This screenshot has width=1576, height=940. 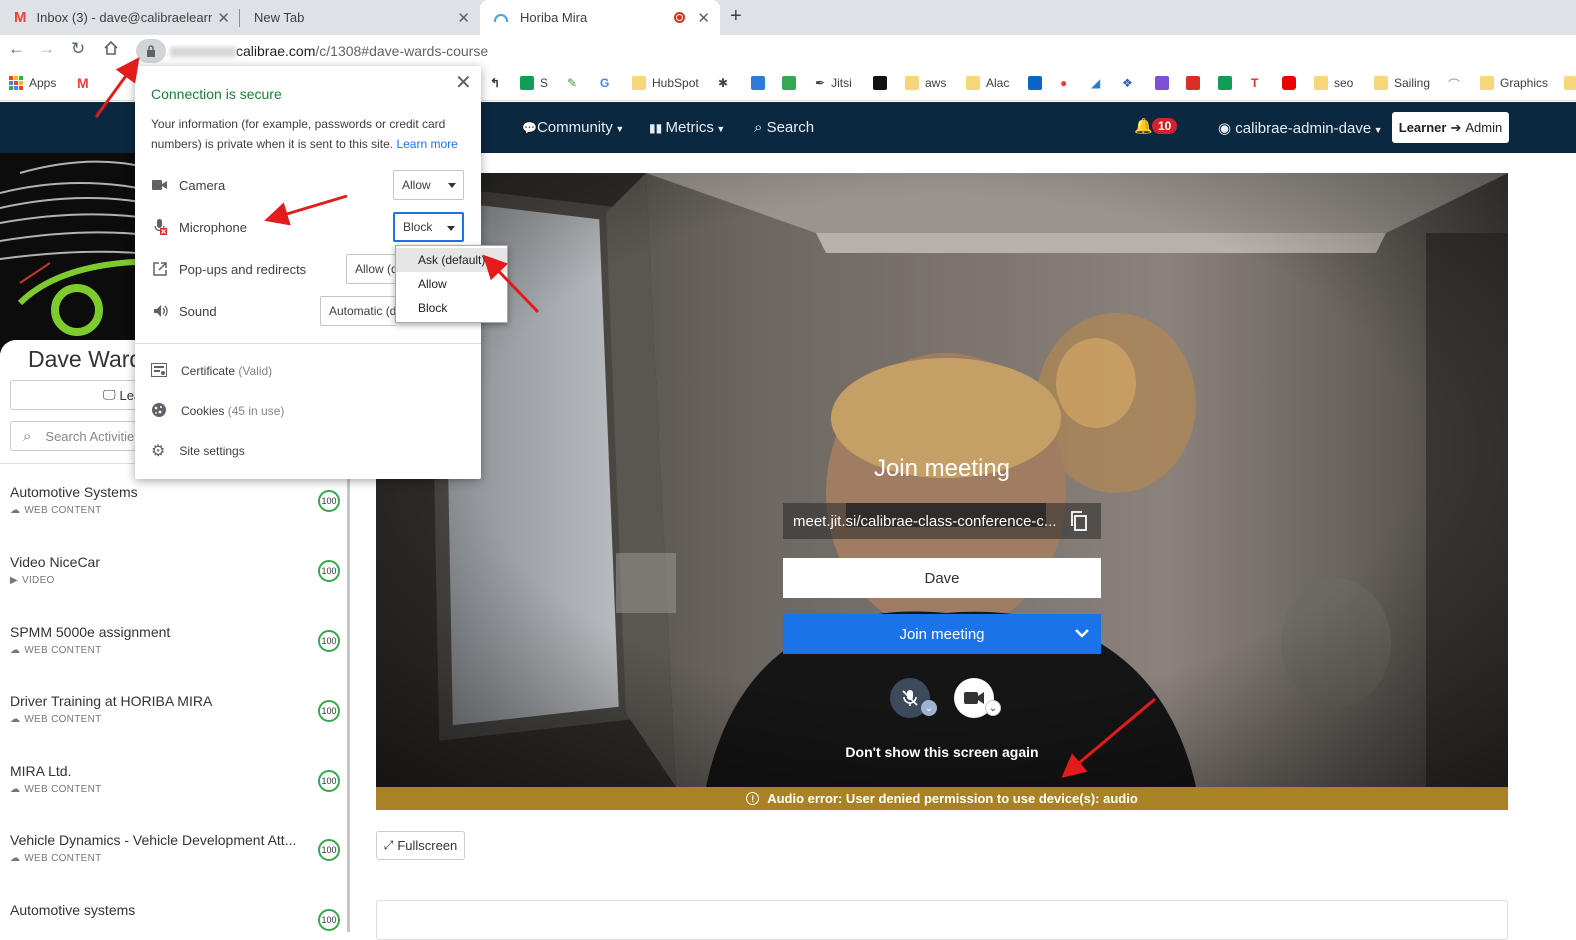 I want to click on microphone-options-dropdown: Ask (default) Allow Block, so click(x=451, y=284).